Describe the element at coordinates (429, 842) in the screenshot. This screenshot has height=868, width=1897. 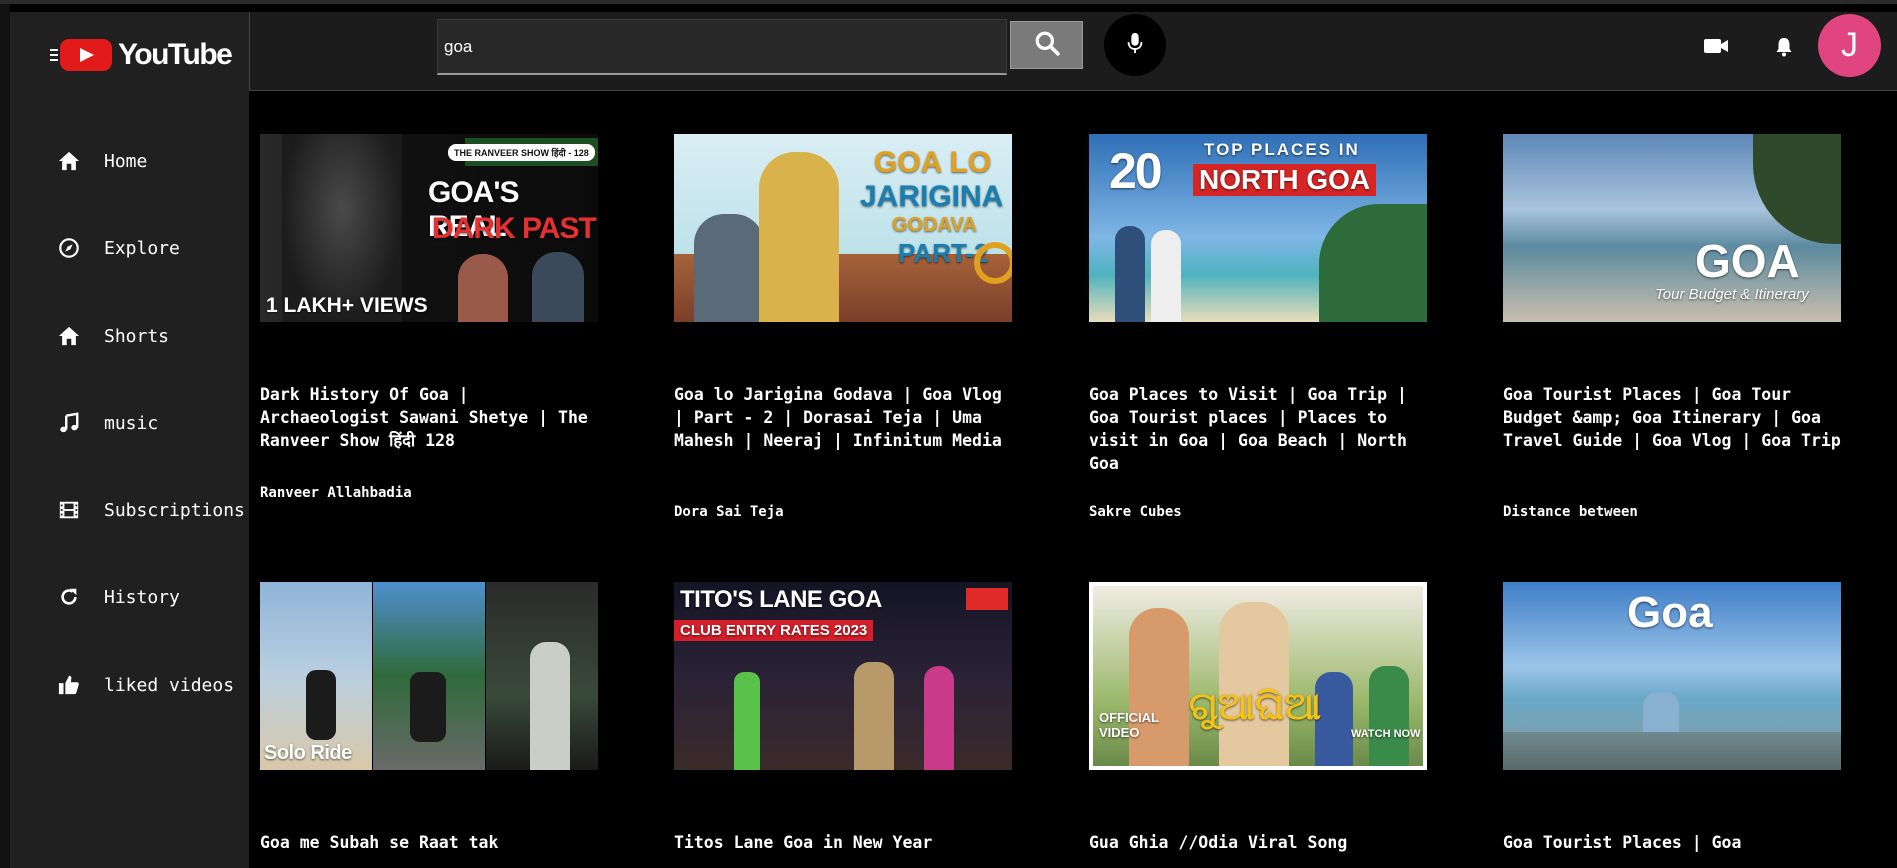
I see `video-title: Goa me Subah se Raat tak` at that location.